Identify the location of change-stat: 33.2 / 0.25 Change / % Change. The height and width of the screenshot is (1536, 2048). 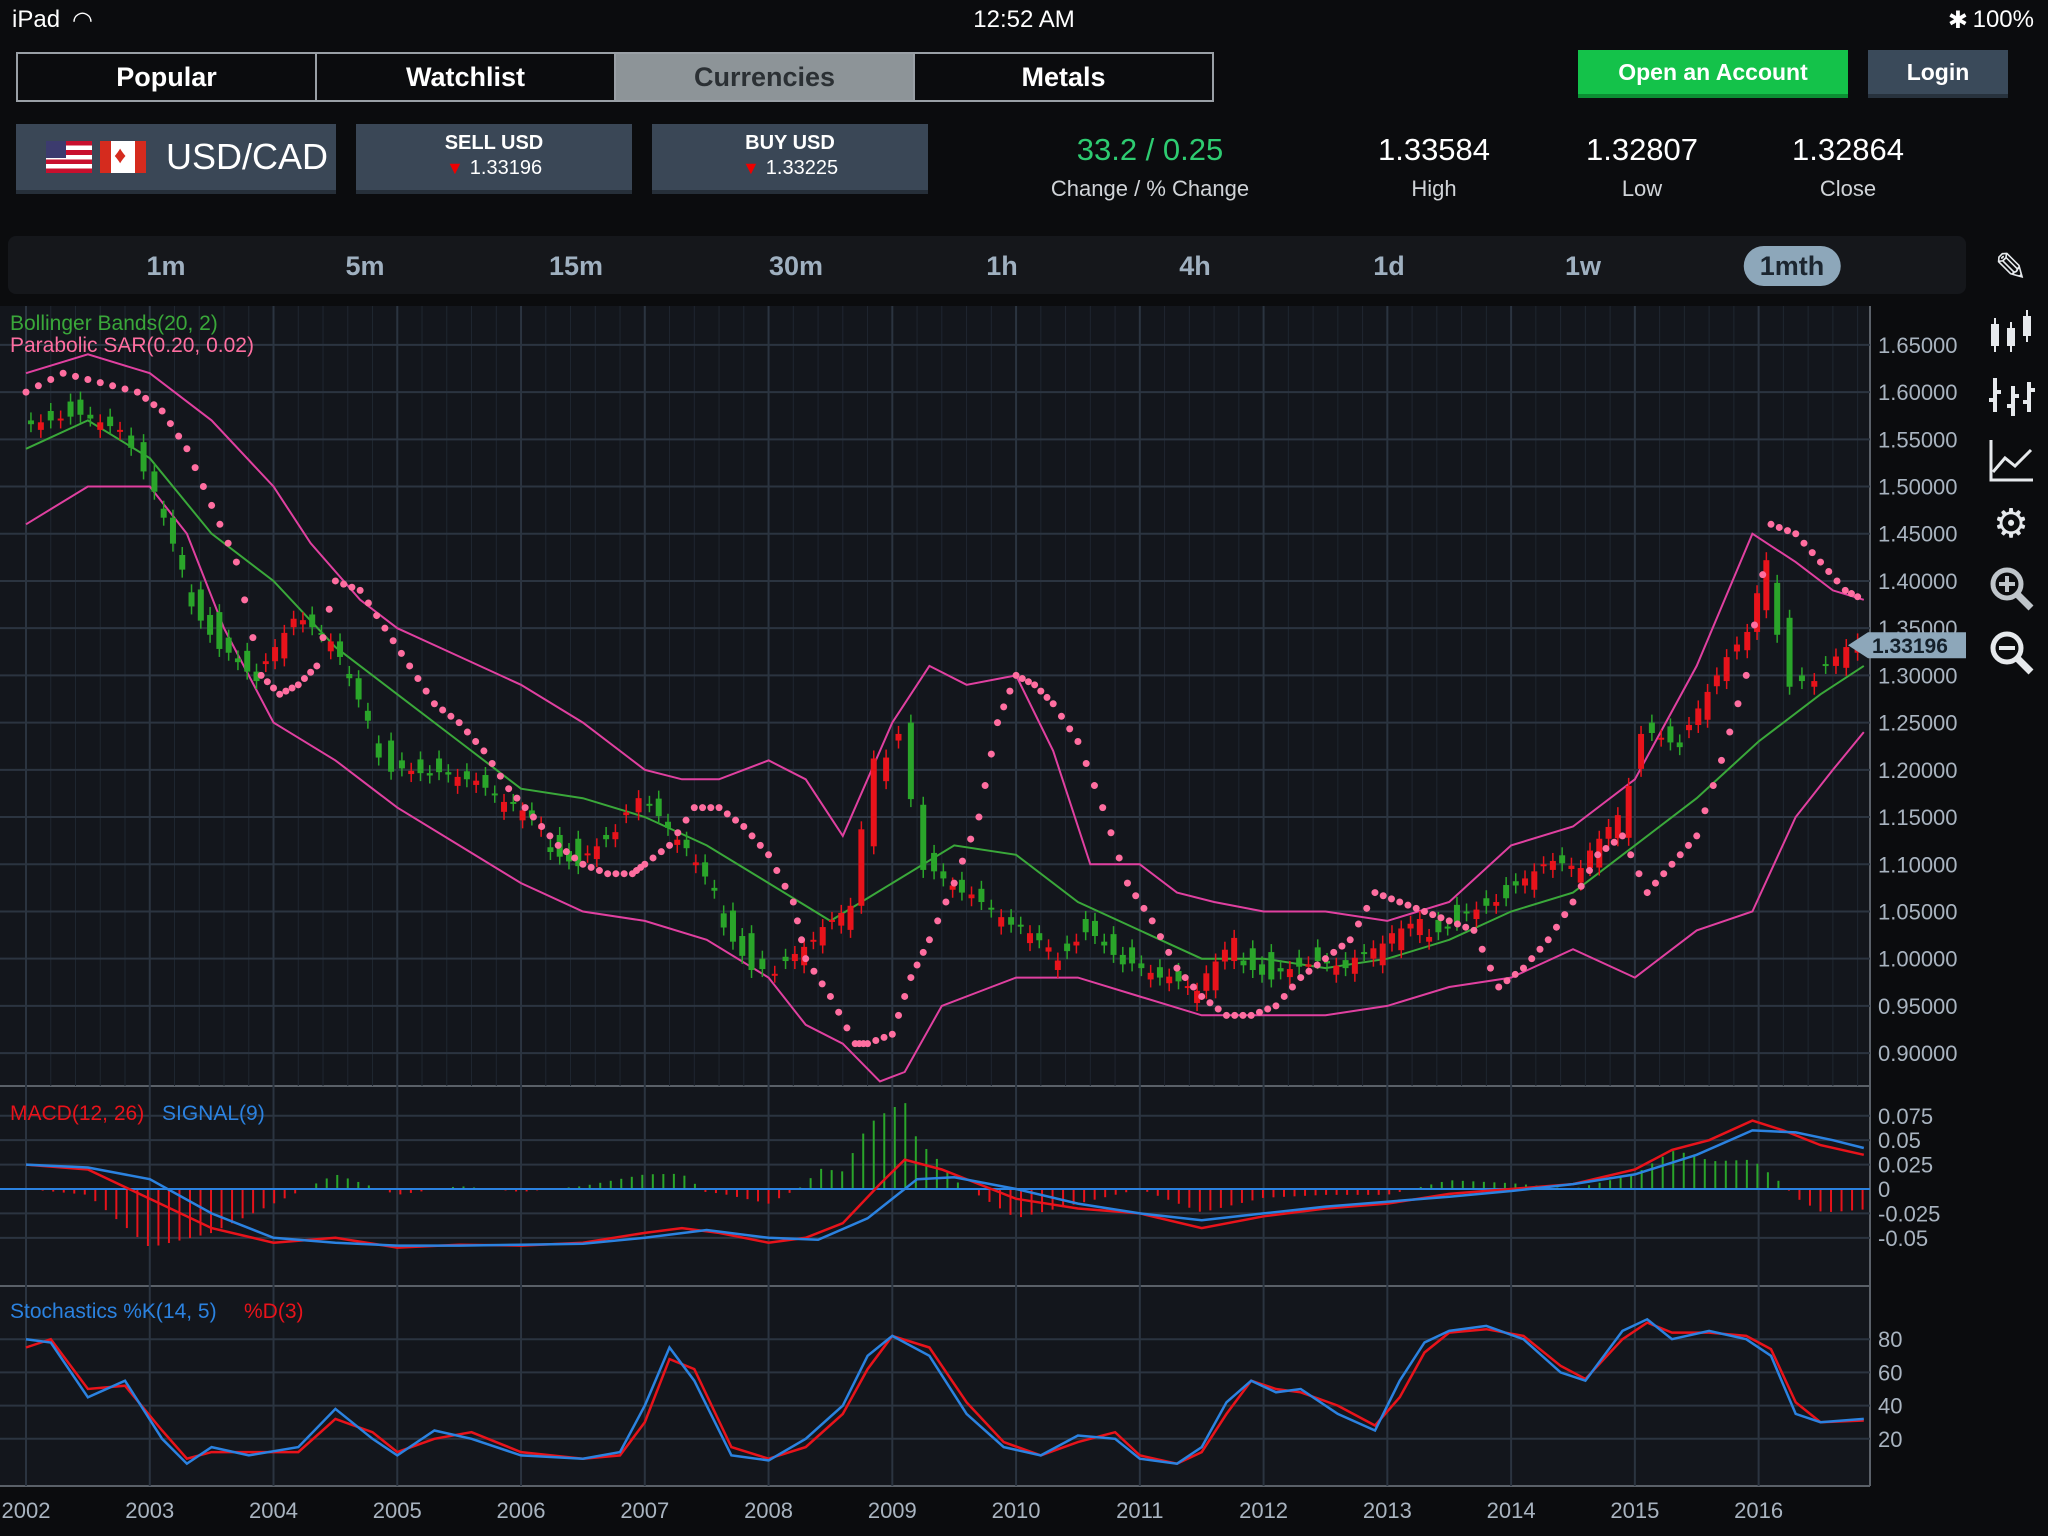
(1150, 167).